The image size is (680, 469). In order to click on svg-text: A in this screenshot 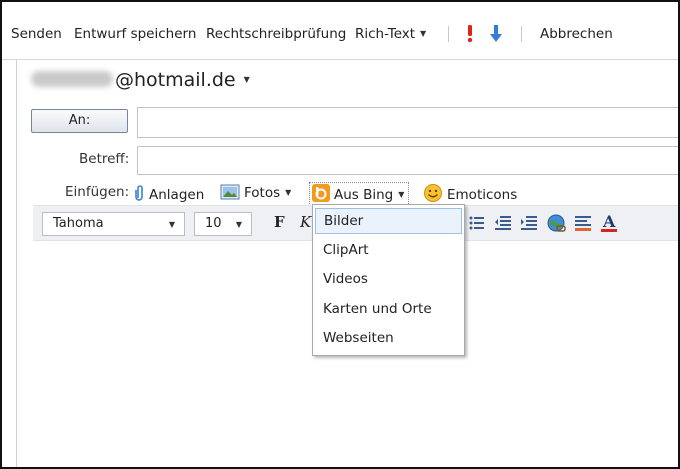, I will do `click(609, 222)`.